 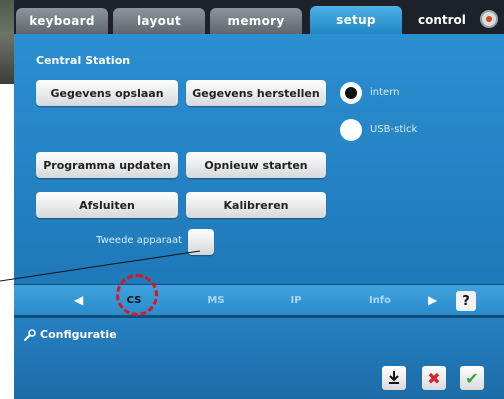 I want to click on tab-memory: memory, so click(x=256, y=21).